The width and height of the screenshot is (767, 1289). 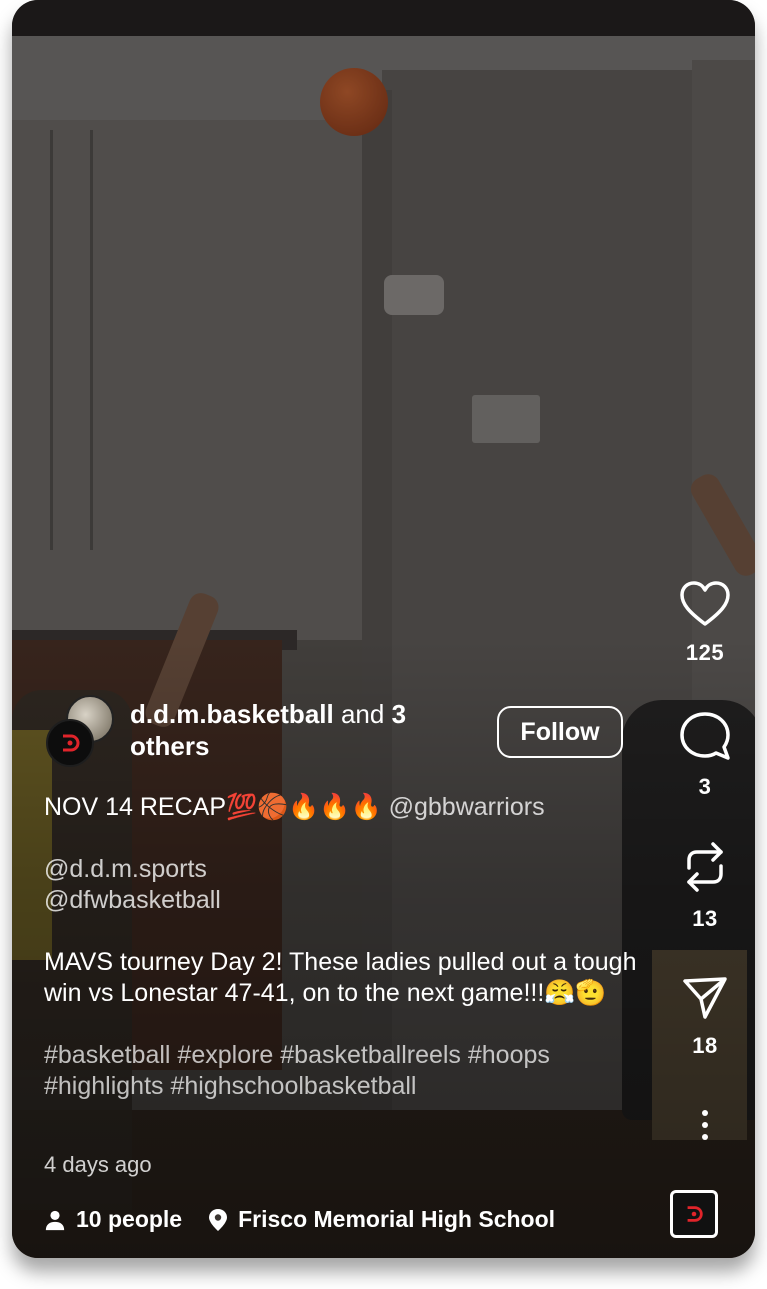 What do you see at coordinates (467, 807) in the screenshot?
I see `mention-gbbwarriors: @gbbwarriors` at bounding box center [467, 807].